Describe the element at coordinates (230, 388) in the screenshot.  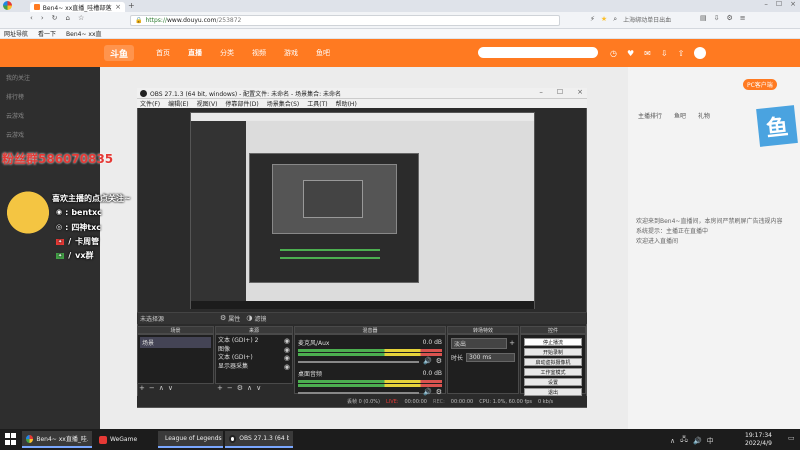
I see `remove-source-icon: −` at that location.